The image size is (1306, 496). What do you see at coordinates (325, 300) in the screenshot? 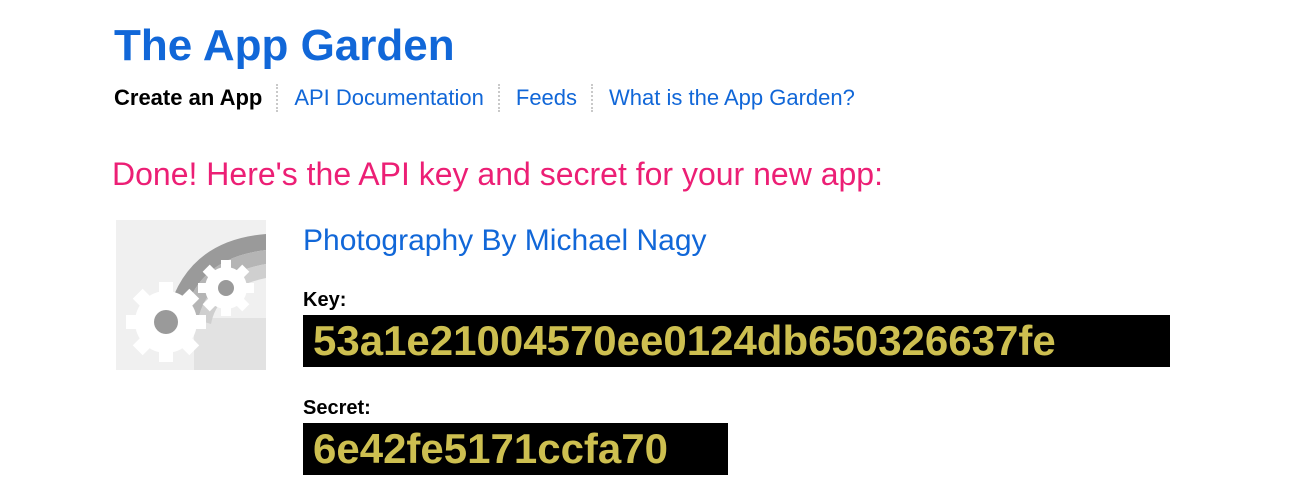
I see `key-label: Key:` at bounding box center [325, 300].